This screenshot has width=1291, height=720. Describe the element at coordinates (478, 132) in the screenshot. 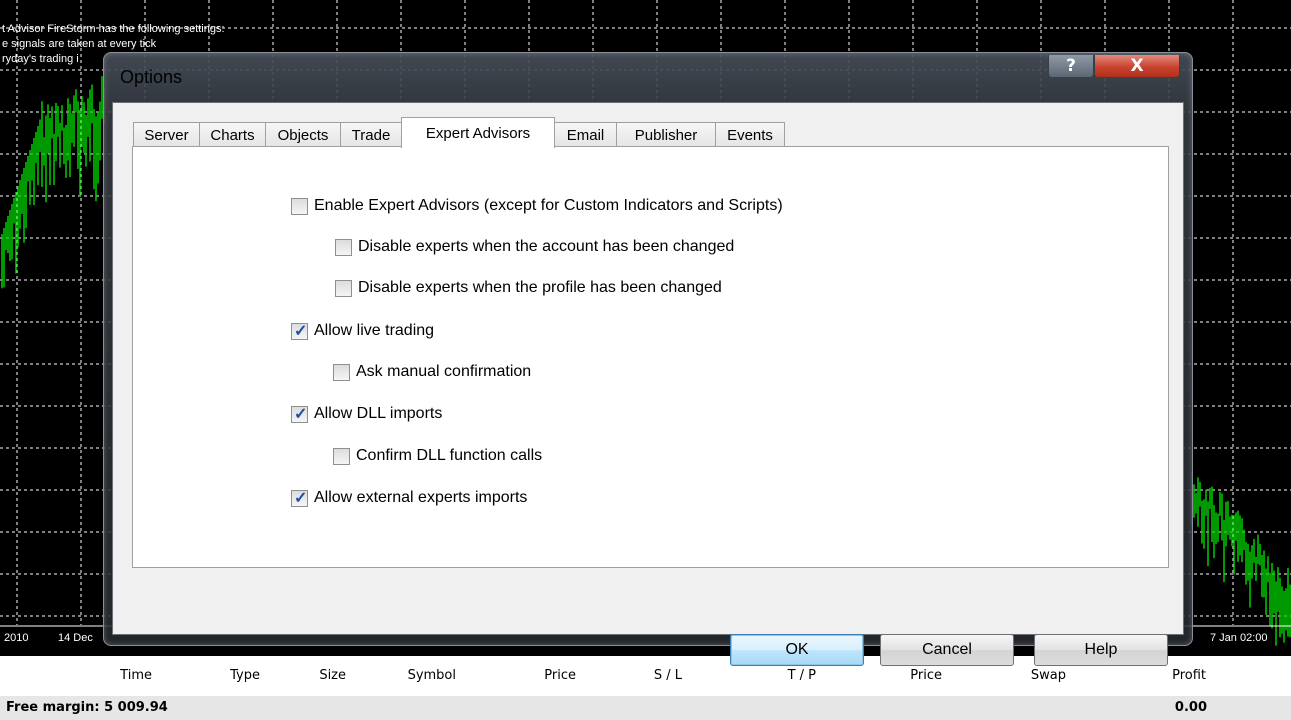

I see `tab-expert-advisors: Expert Advisors` at that location.